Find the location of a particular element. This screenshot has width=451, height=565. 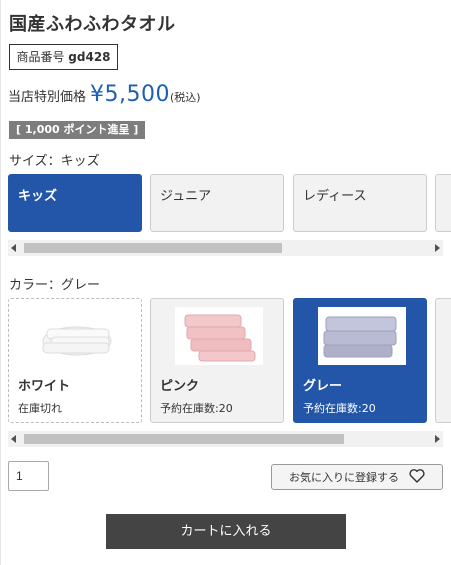

heart-icon is located at coordinates (417, 477).